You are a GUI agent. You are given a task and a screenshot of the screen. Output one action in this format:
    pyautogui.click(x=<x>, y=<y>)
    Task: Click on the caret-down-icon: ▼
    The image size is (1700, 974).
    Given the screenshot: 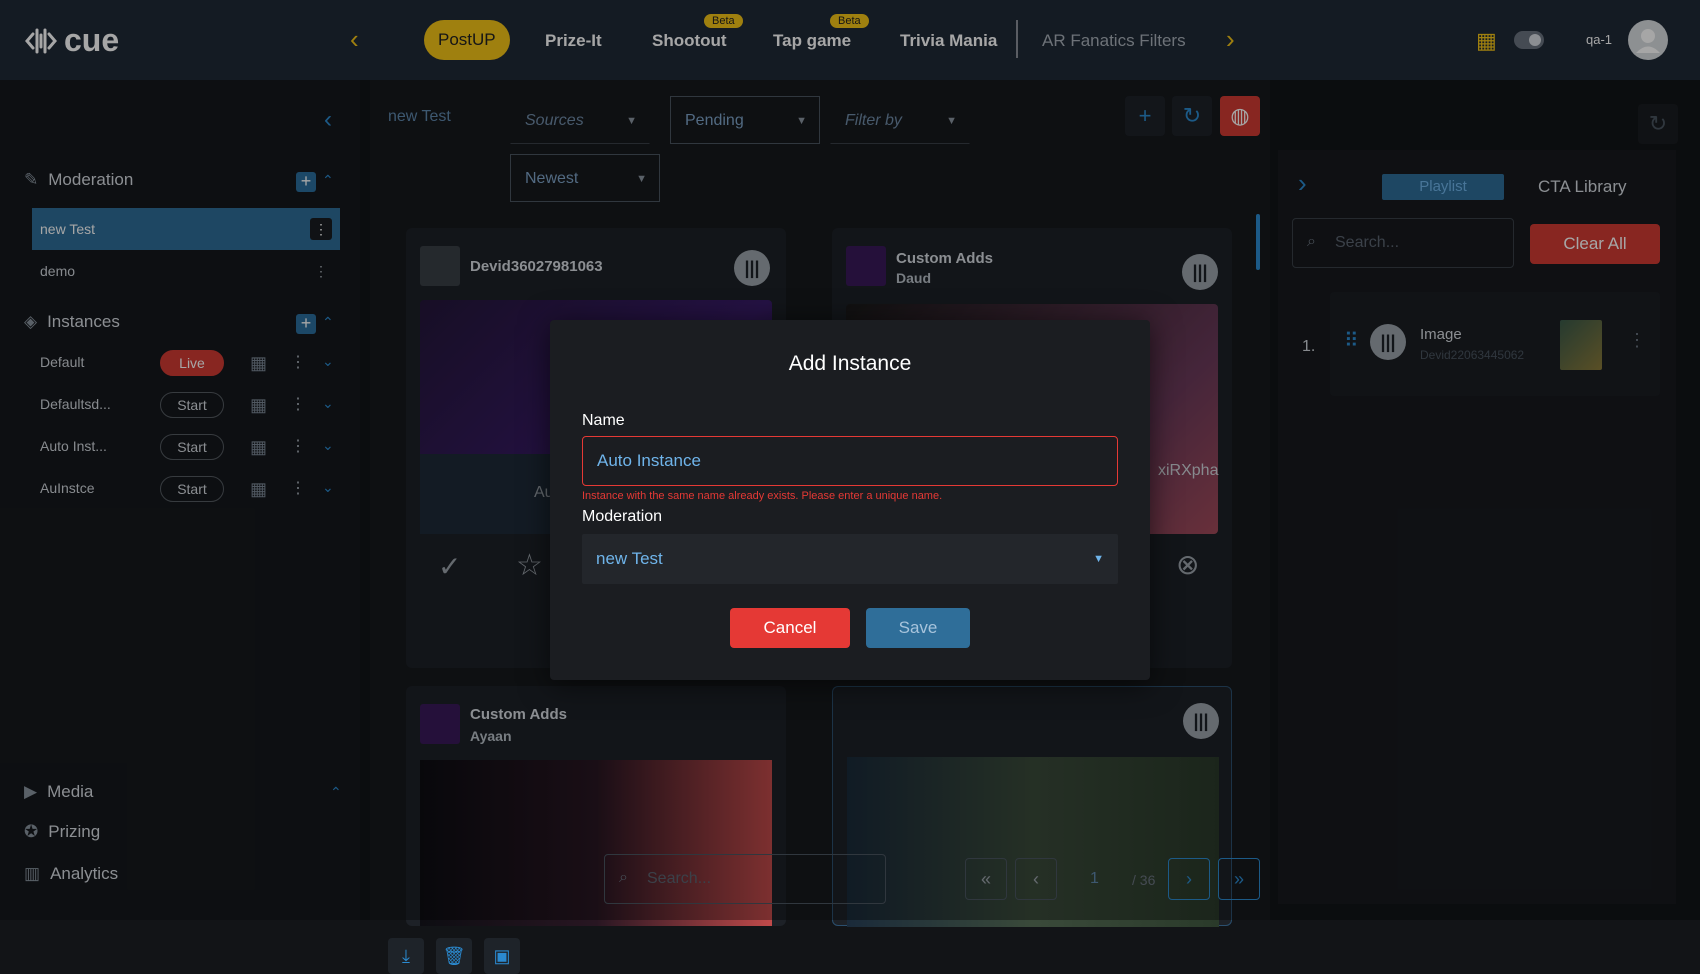 What is the action you would take?
    pyautogui.click(x=1098, y=559)
    